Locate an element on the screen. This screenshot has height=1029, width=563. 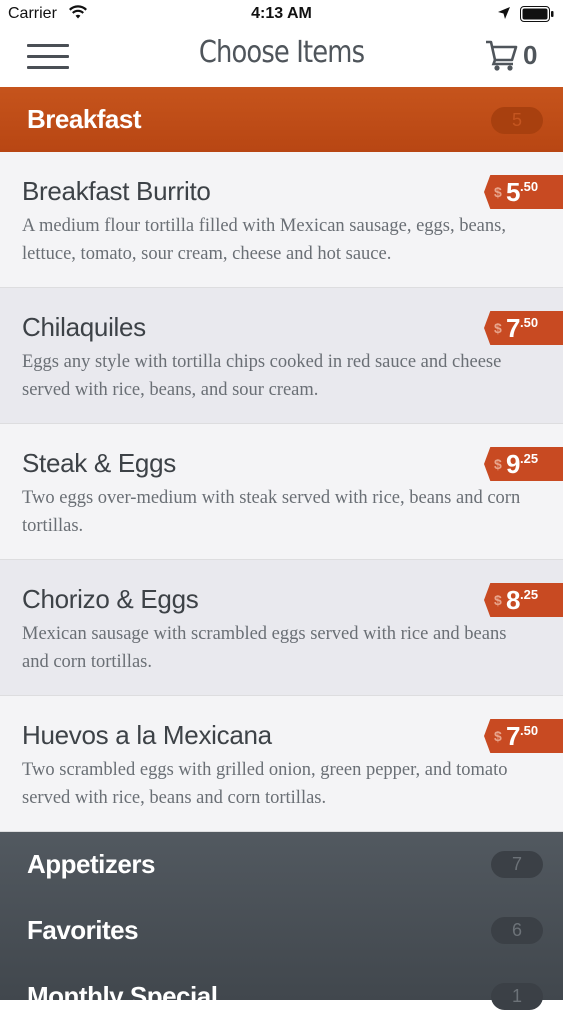
price-dollars: 5 is located at coordinates (513, 192).